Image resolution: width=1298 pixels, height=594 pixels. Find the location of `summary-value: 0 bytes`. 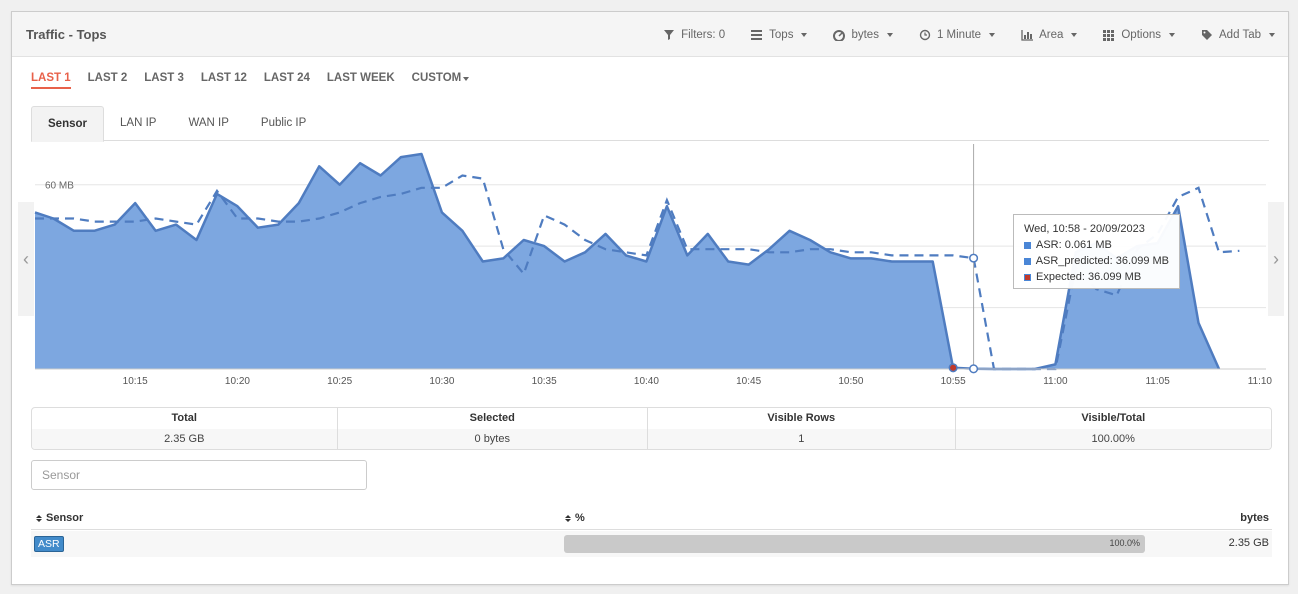

summary-value: 0 bytes is located at coordinates (492, 439).